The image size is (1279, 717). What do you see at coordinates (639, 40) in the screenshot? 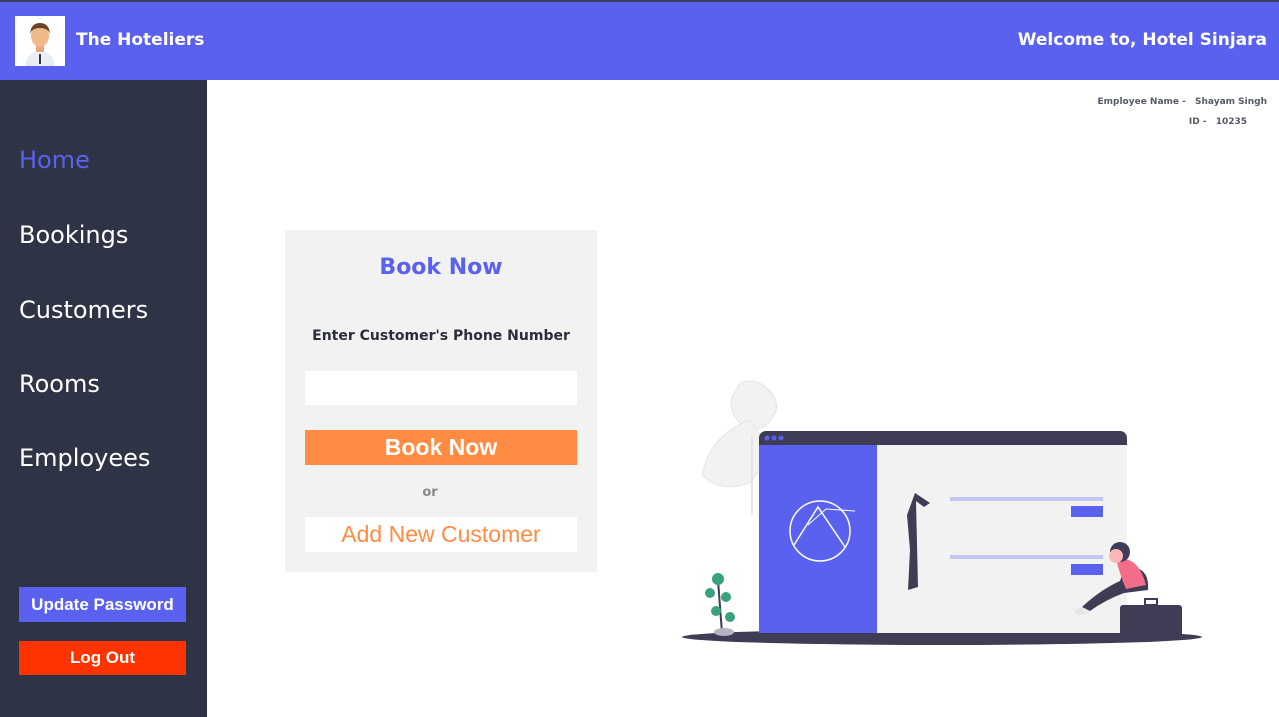
I see `top-header: The Hoteliers Welcome to, Hotel Sinjara` at bounding box center [639, 40].